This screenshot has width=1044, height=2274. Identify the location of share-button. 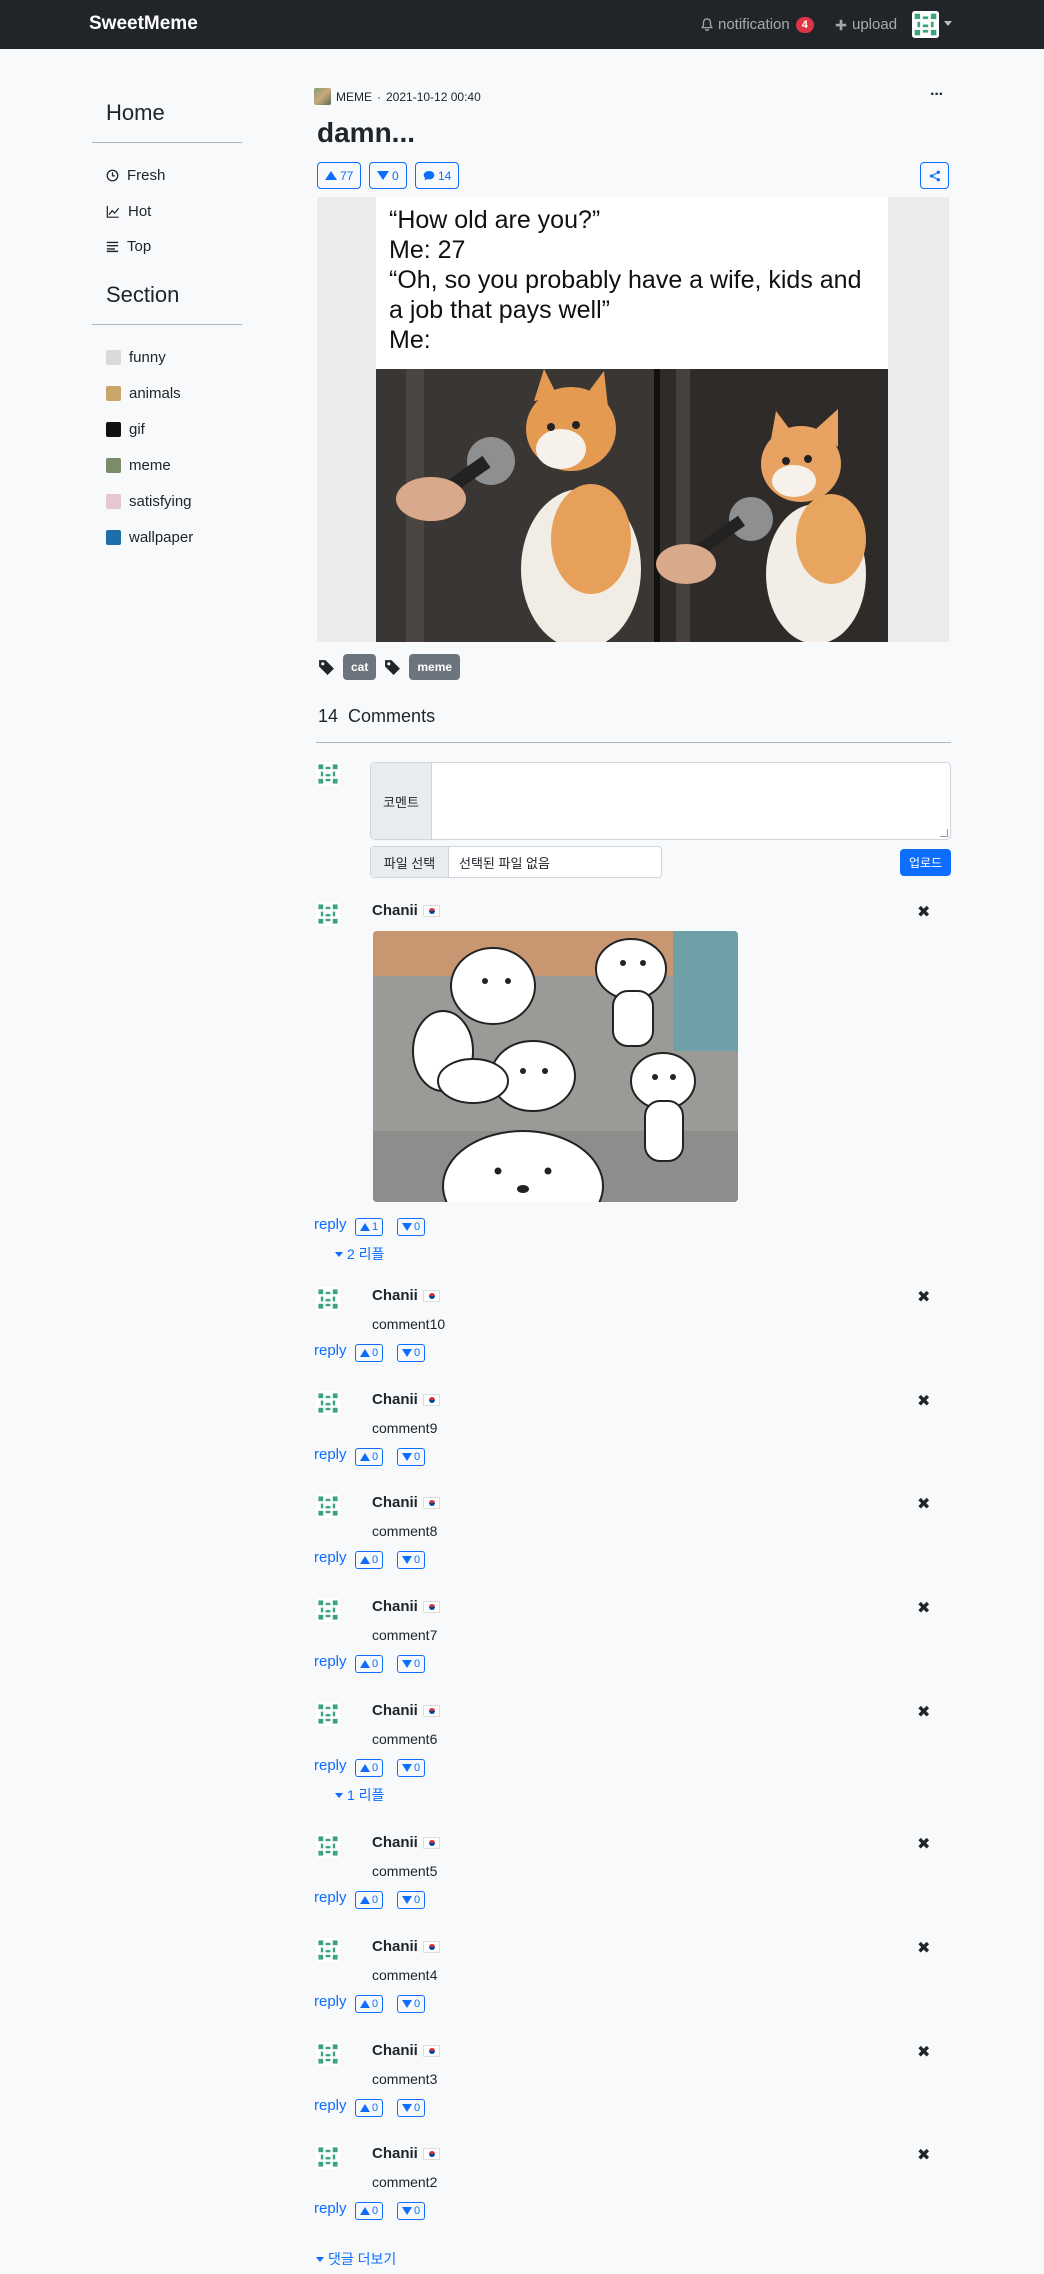
(934, 175).